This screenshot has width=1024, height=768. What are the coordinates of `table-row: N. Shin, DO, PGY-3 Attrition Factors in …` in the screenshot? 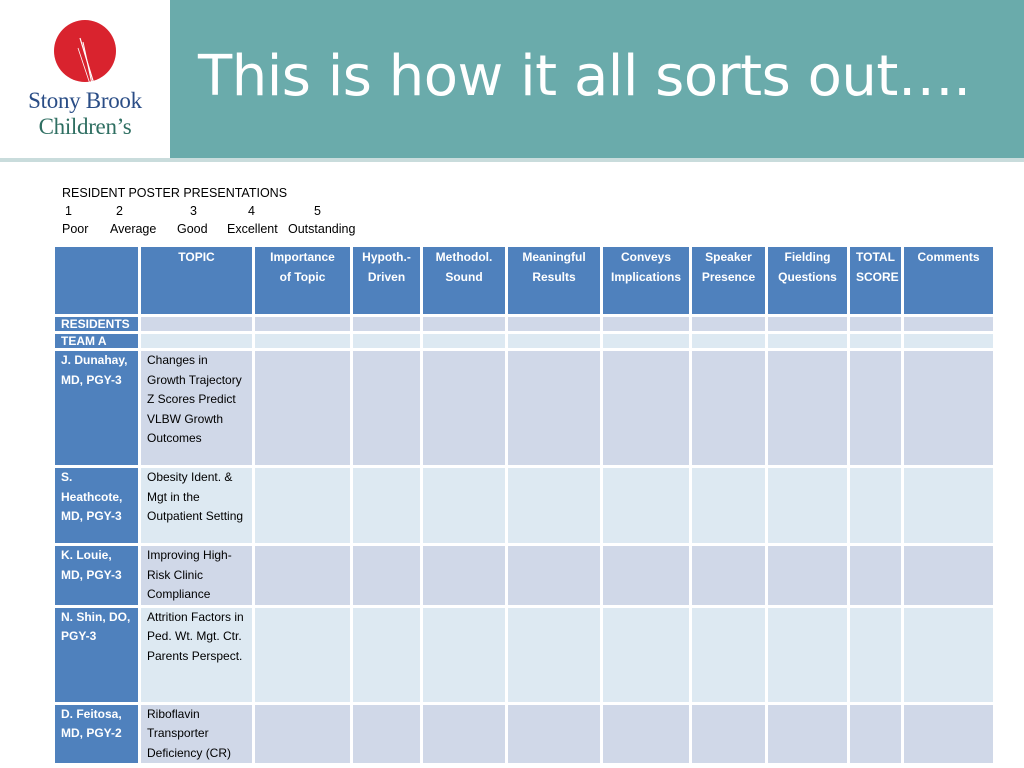 It's located at (524, 654).